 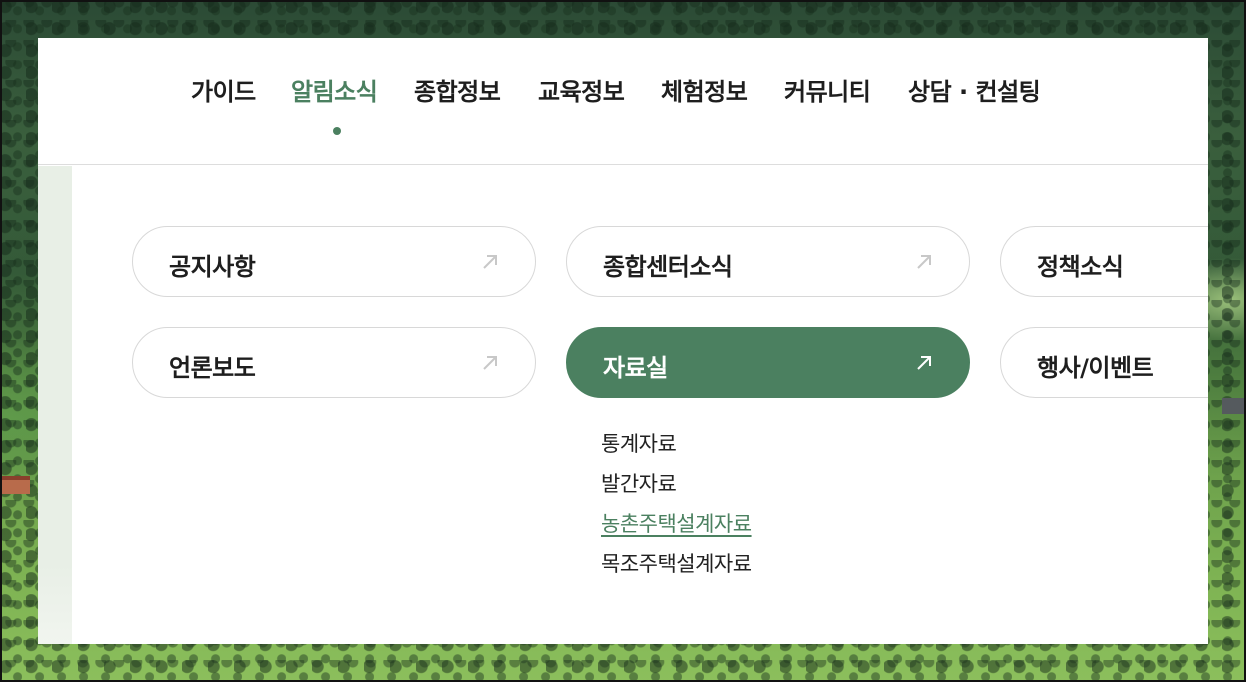 What do you see at coordinates (212, 267) in the screenshot?
I see `submenu-item-label: 공지사항` at bounding box center [212, 267].